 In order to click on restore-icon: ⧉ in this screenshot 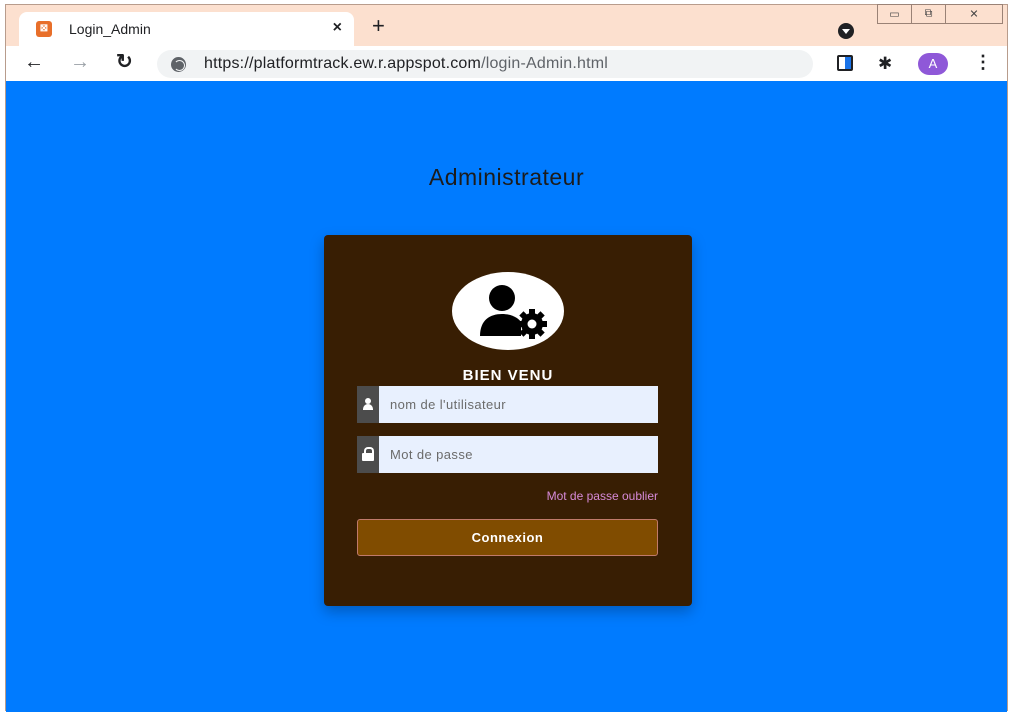, I will do `click(928, 13)`.